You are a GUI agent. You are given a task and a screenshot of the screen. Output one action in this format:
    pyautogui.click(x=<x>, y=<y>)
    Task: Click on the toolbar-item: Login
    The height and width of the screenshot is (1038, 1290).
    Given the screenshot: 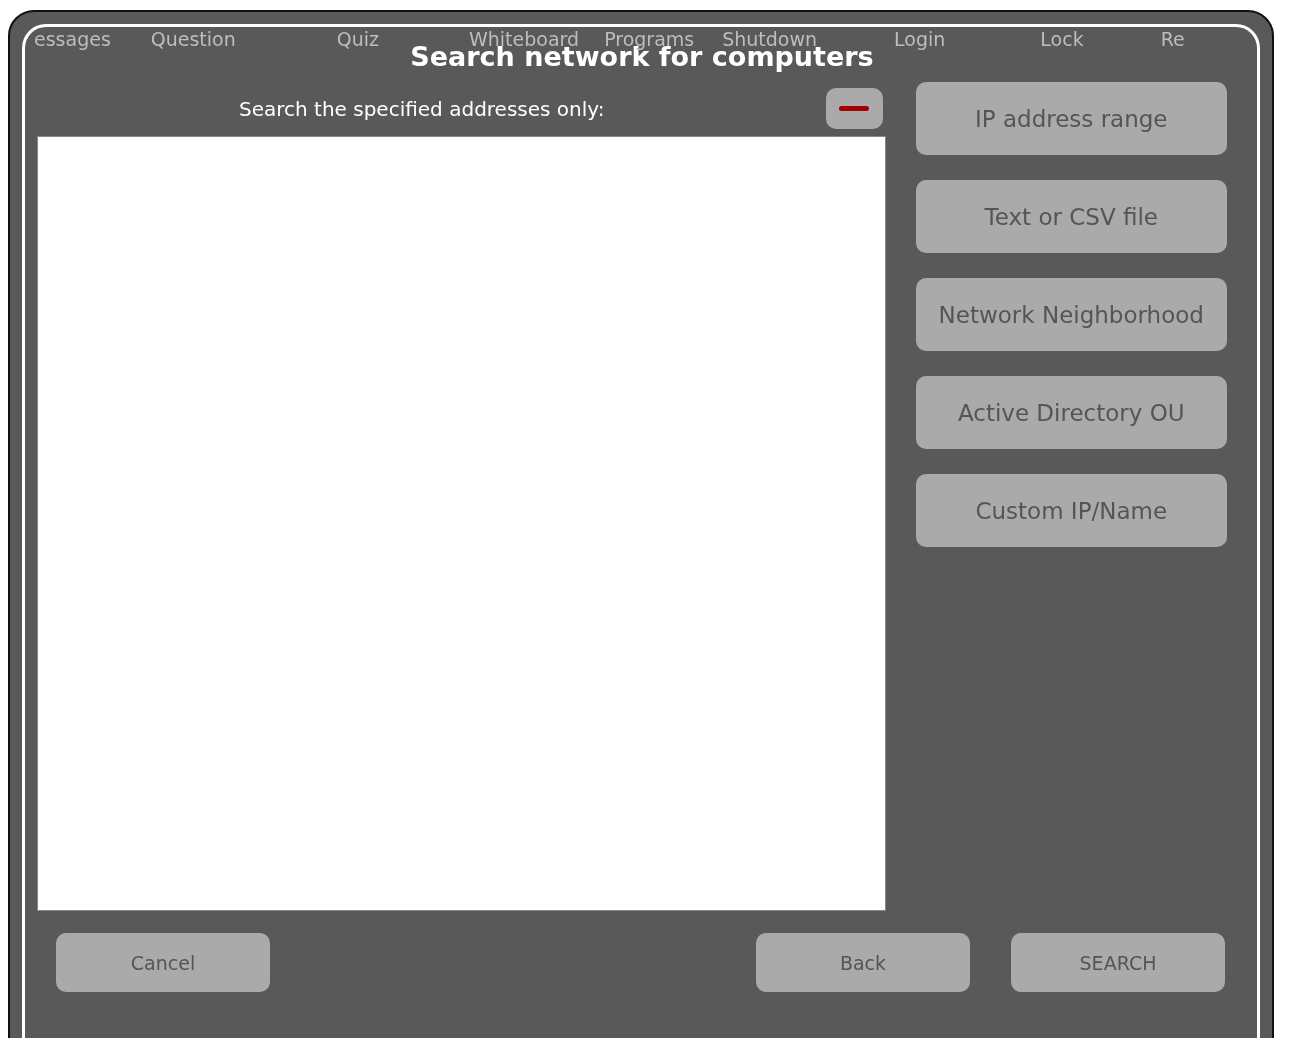 What is the action you would take?
    pyautogui.click(x=920, y=40)
    